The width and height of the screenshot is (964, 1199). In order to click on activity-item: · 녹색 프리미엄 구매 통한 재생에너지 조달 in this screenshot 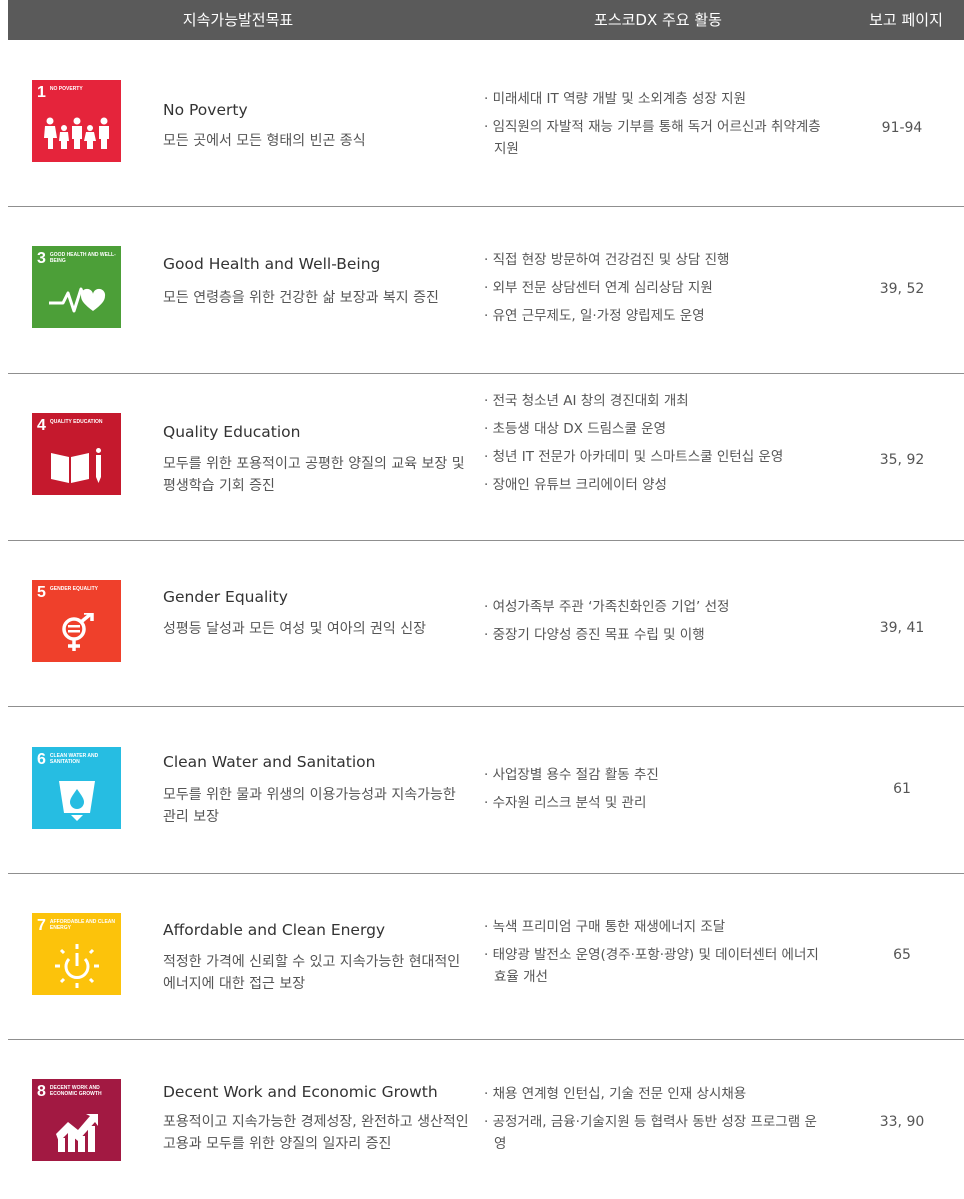, I will do `click(605, 927)`.